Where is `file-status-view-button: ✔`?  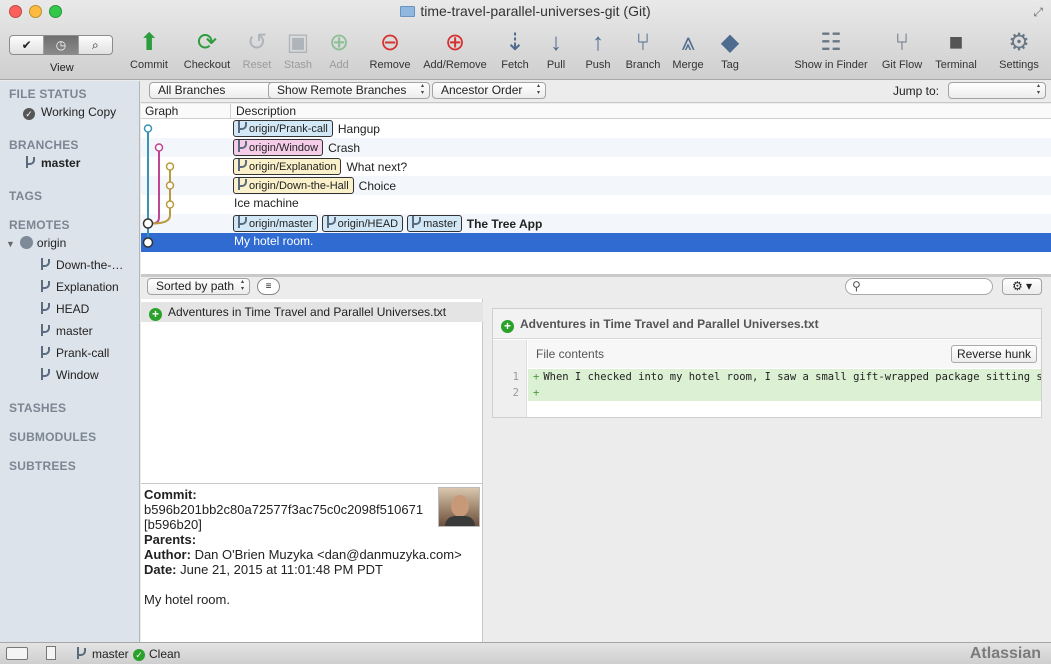 file-status-view-button: ✔ is located at coordinates (27, 45).